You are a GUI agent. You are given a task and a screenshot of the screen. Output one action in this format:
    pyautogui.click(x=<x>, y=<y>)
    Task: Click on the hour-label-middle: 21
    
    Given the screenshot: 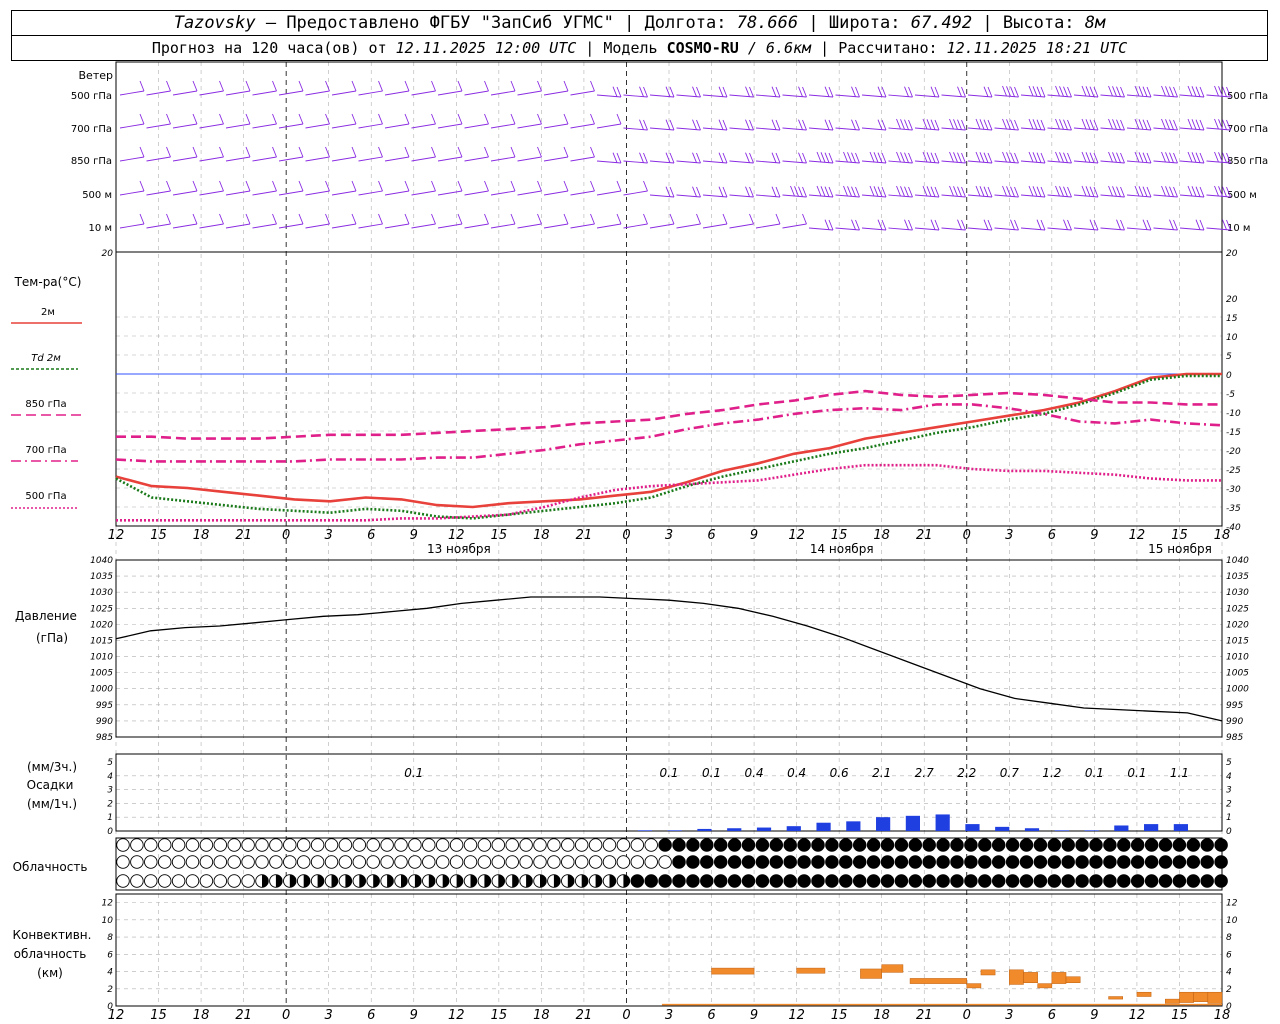 What is the action you would take?
    pyautogui.click(x=243, y=535)
    